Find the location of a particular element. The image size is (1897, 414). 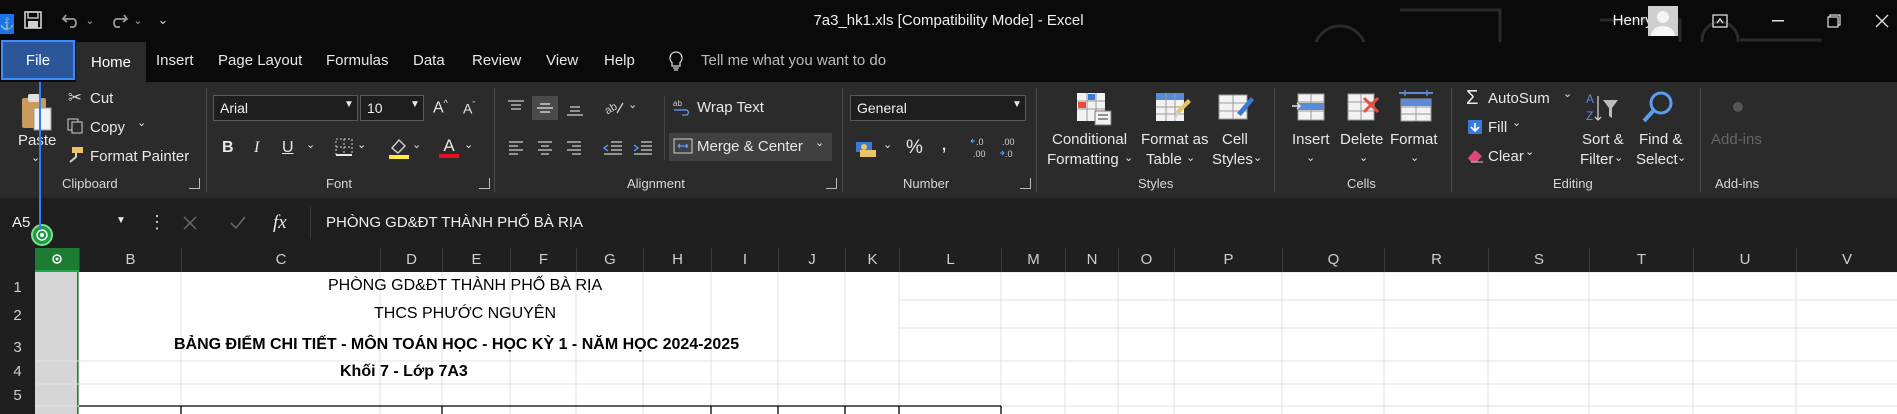

column-header-c: C is located at coordinates (280, 260).